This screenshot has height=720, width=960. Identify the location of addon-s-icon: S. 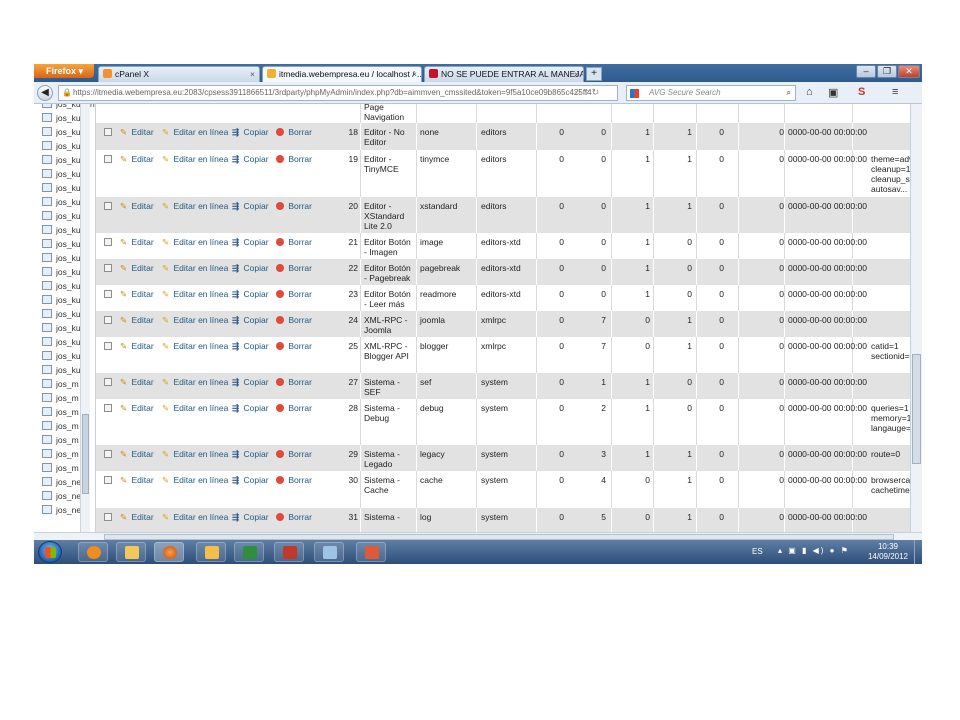
(861, 92).